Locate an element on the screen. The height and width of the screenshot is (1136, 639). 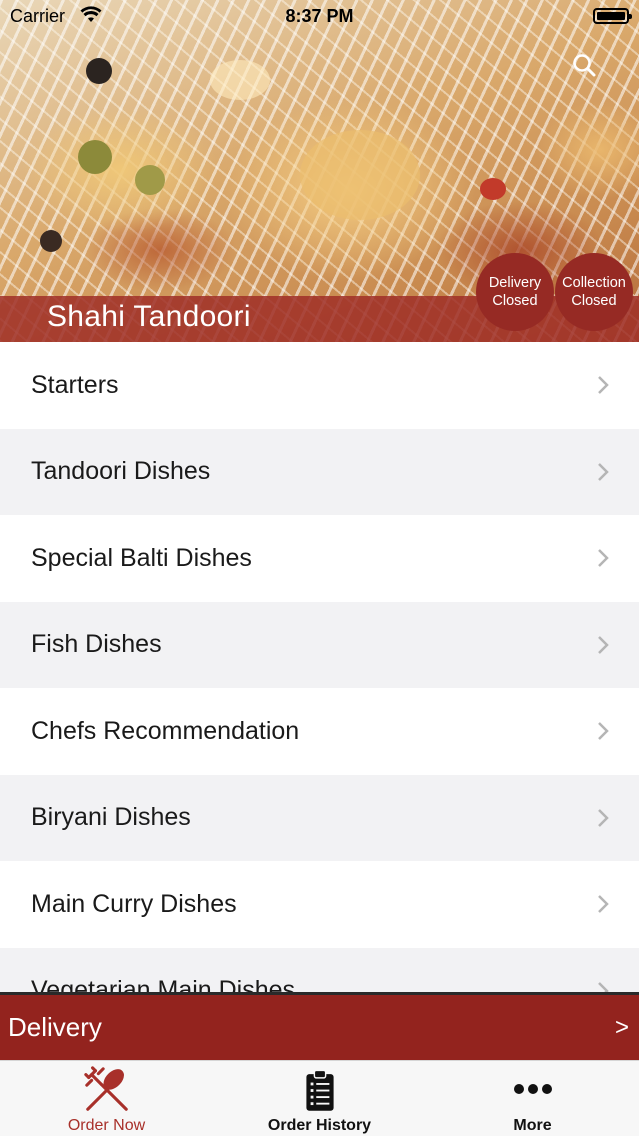
tab-order-history: Order History is located at coordinates (319, 1098).